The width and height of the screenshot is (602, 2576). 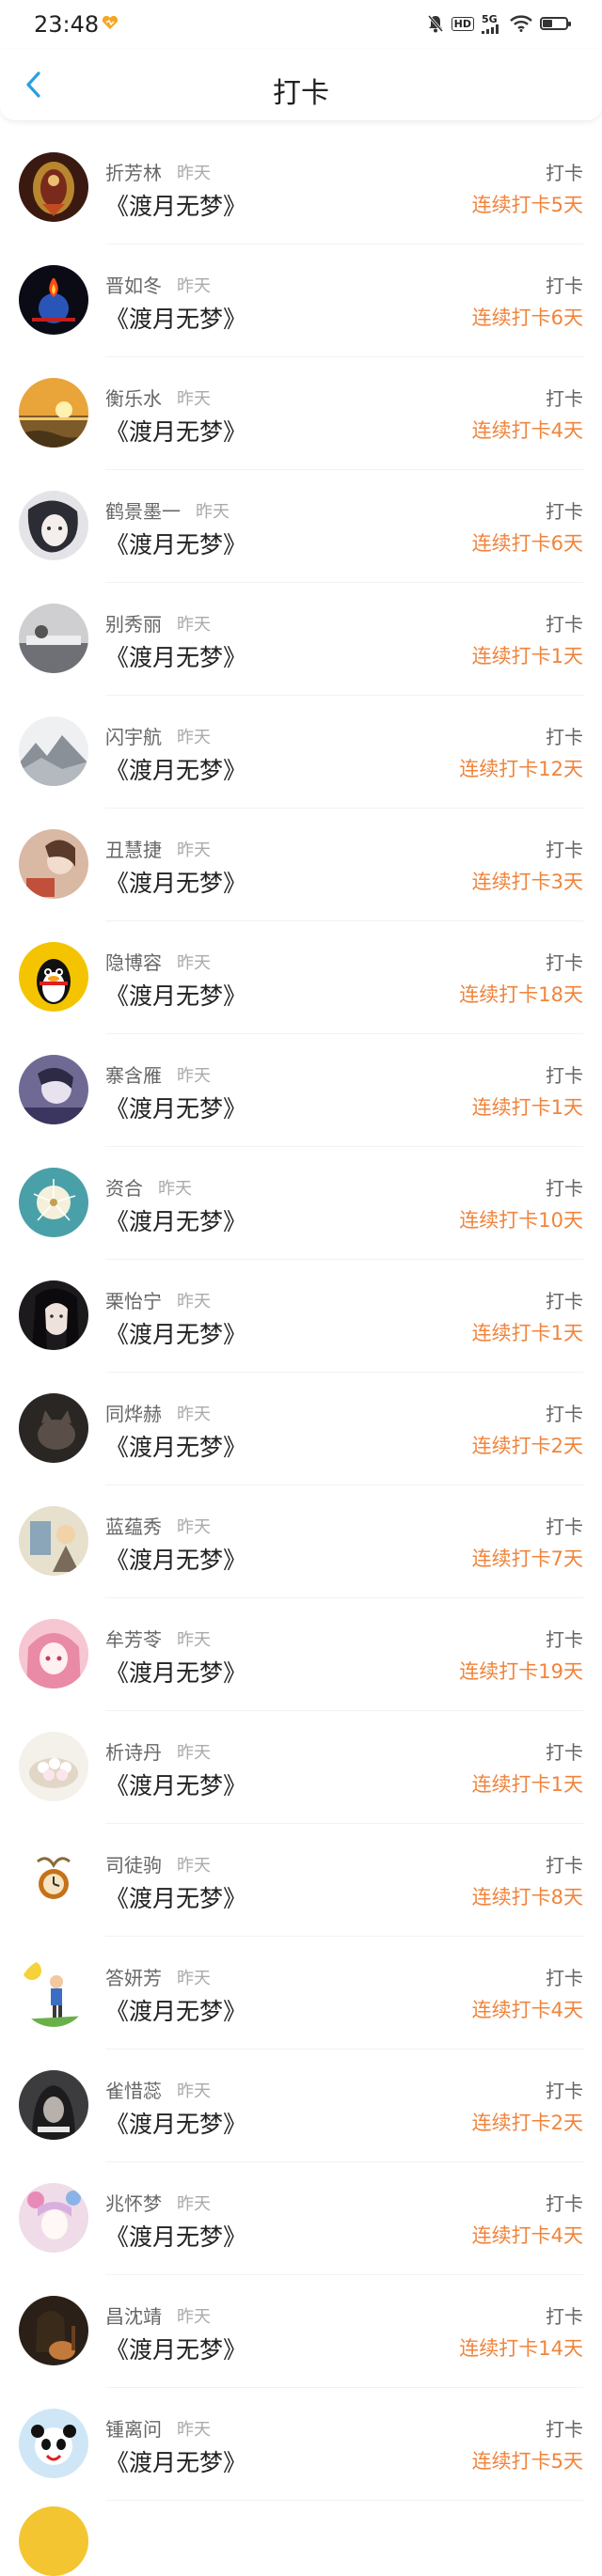 I want to click on user-name: 雀惜蕊, so click(x=134, y=2089).